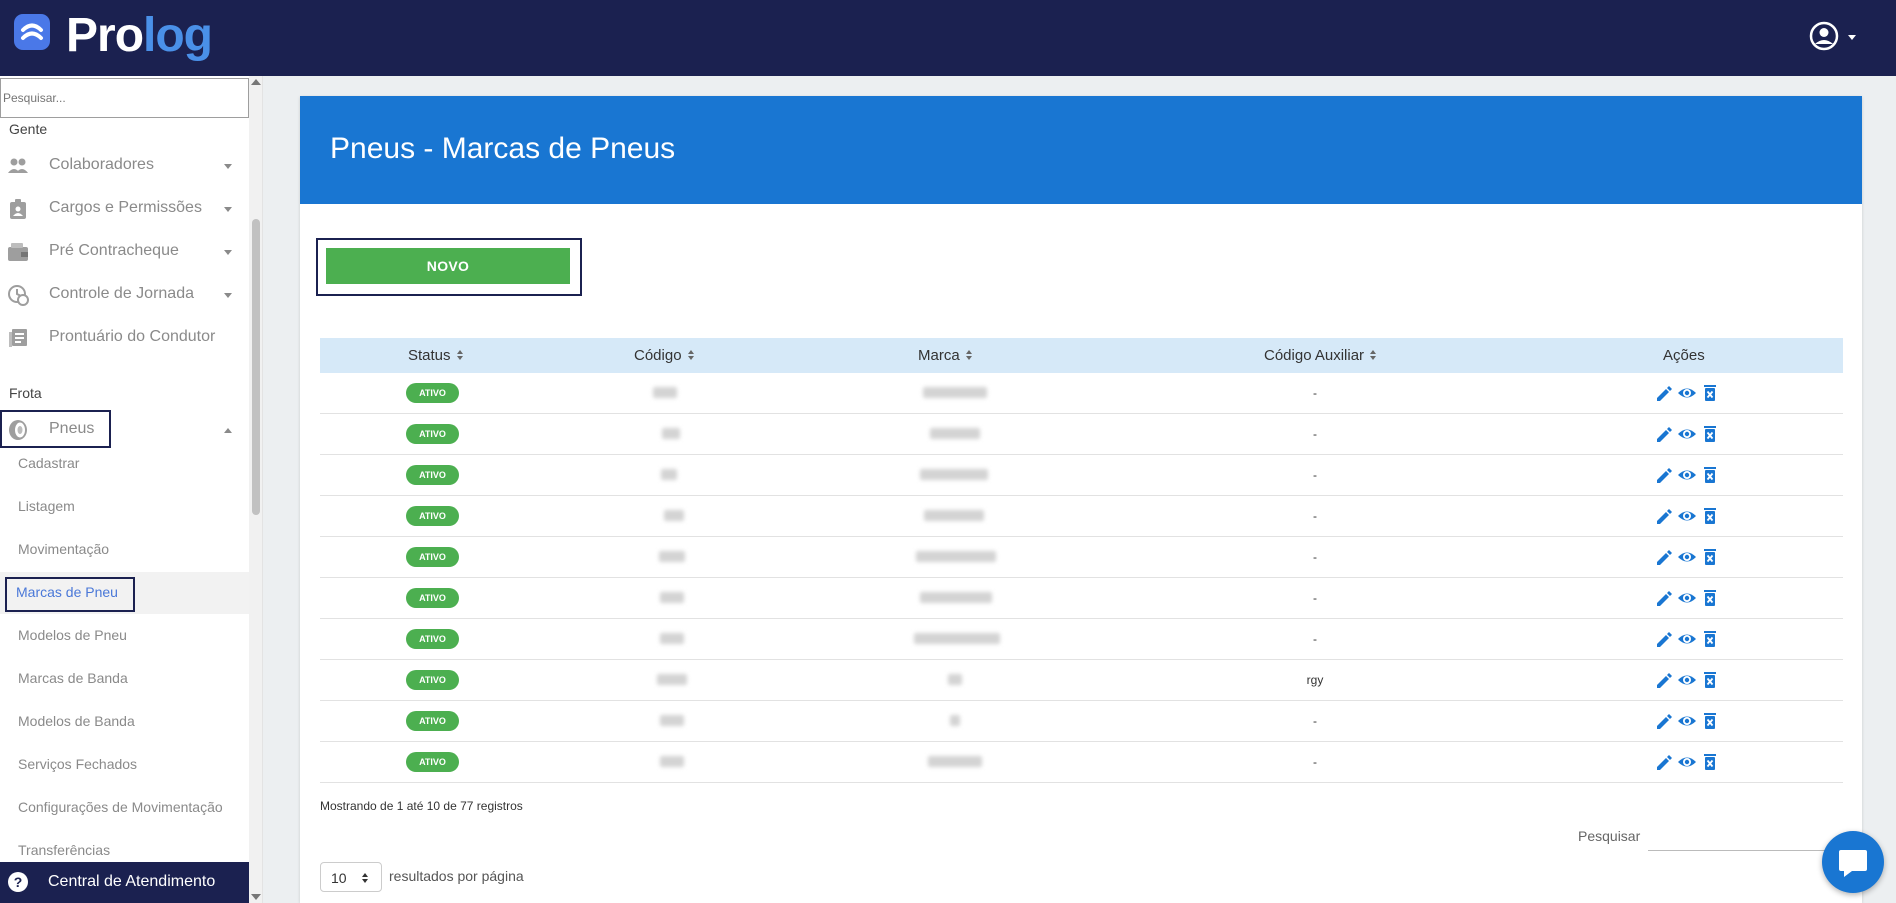  I want to click on sidebar-subitem-movimentacao: Movimentação, so click(124, 550).